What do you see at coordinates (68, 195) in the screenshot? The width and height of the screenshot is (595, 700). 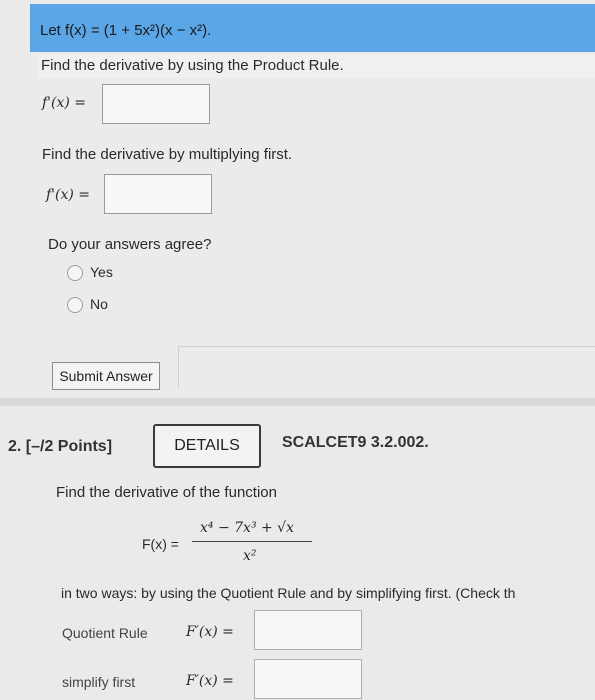 I see `derivative-label-2: f'(x) =` at bounding box center [68, 195].